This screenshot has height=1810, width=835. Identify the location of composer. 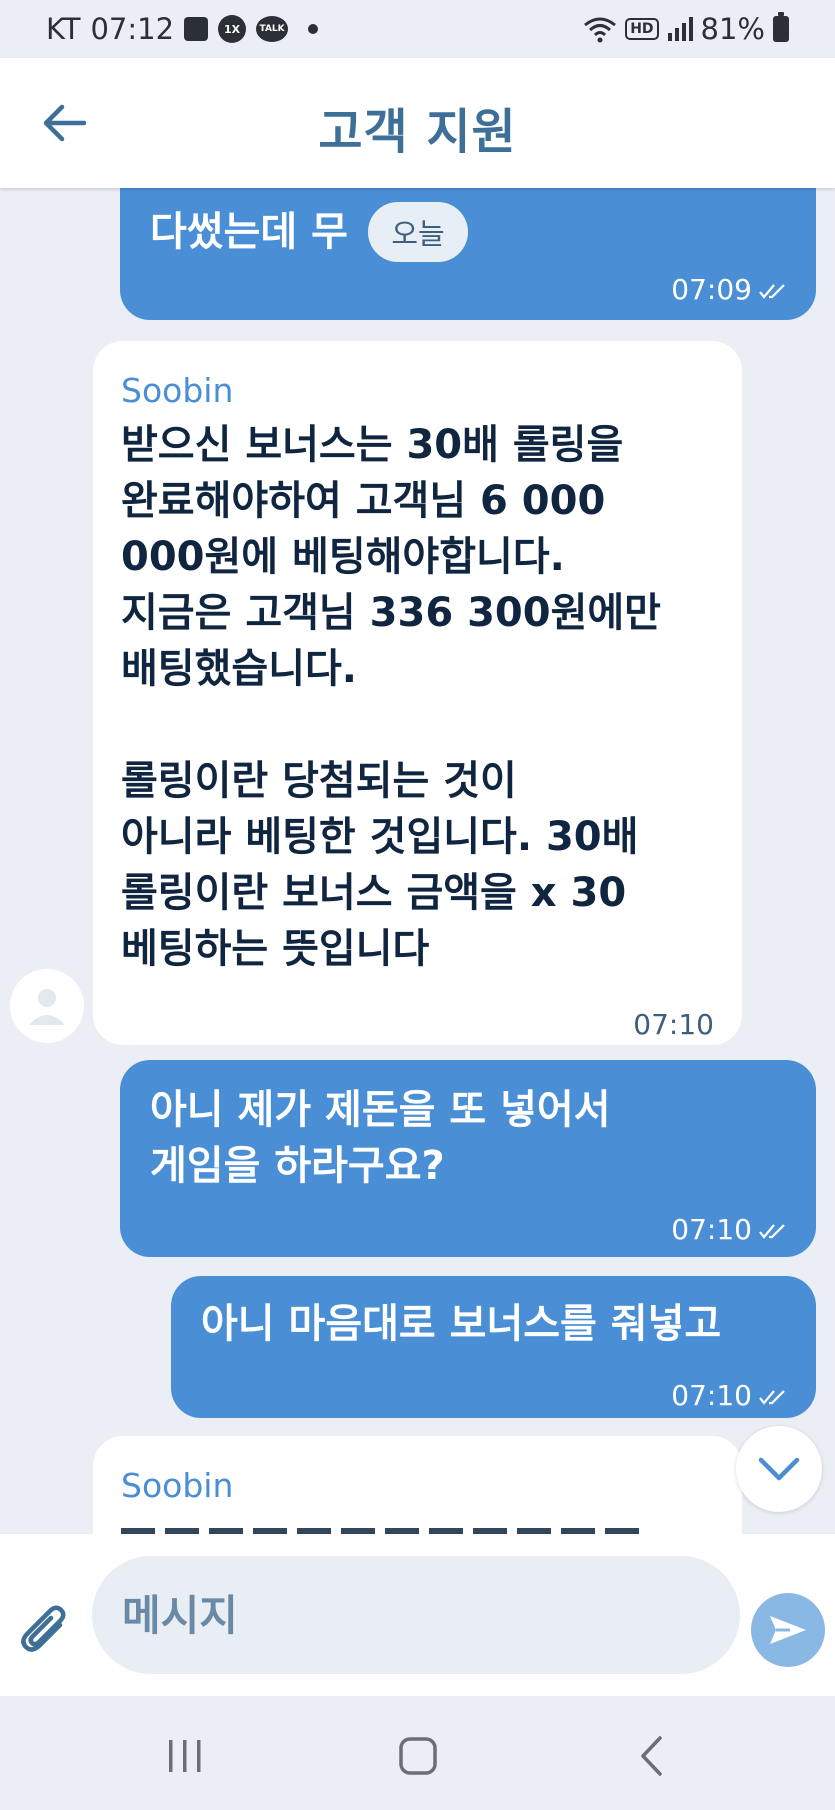
(417, 1615).